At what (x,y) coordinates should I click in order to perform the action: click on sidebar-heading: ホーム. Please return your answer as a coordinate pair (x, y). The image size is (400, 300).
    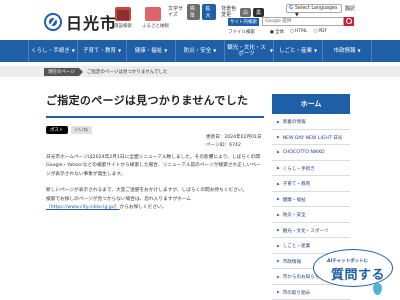
    Looking at the image, I should click on (311, 104).